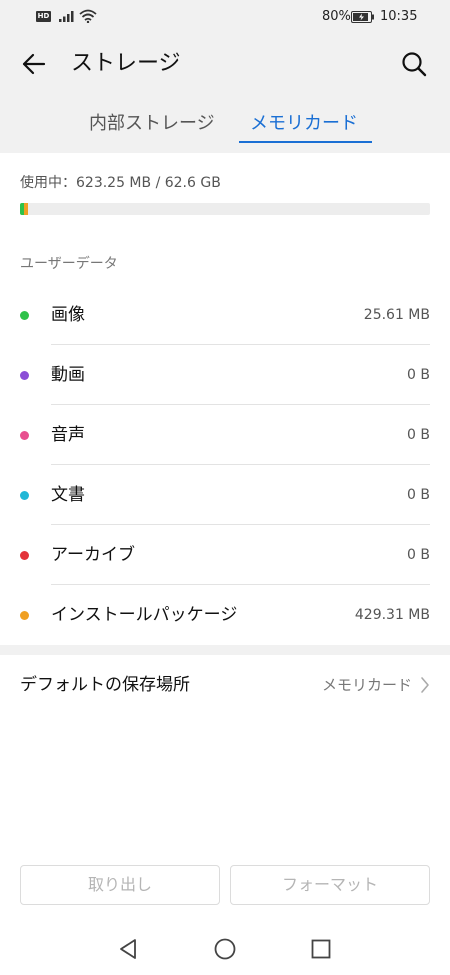 The image size is (450, 975). Describe the element at coordinates (68, 315) in the screenshot. I see `category-label: 画像` at that location.